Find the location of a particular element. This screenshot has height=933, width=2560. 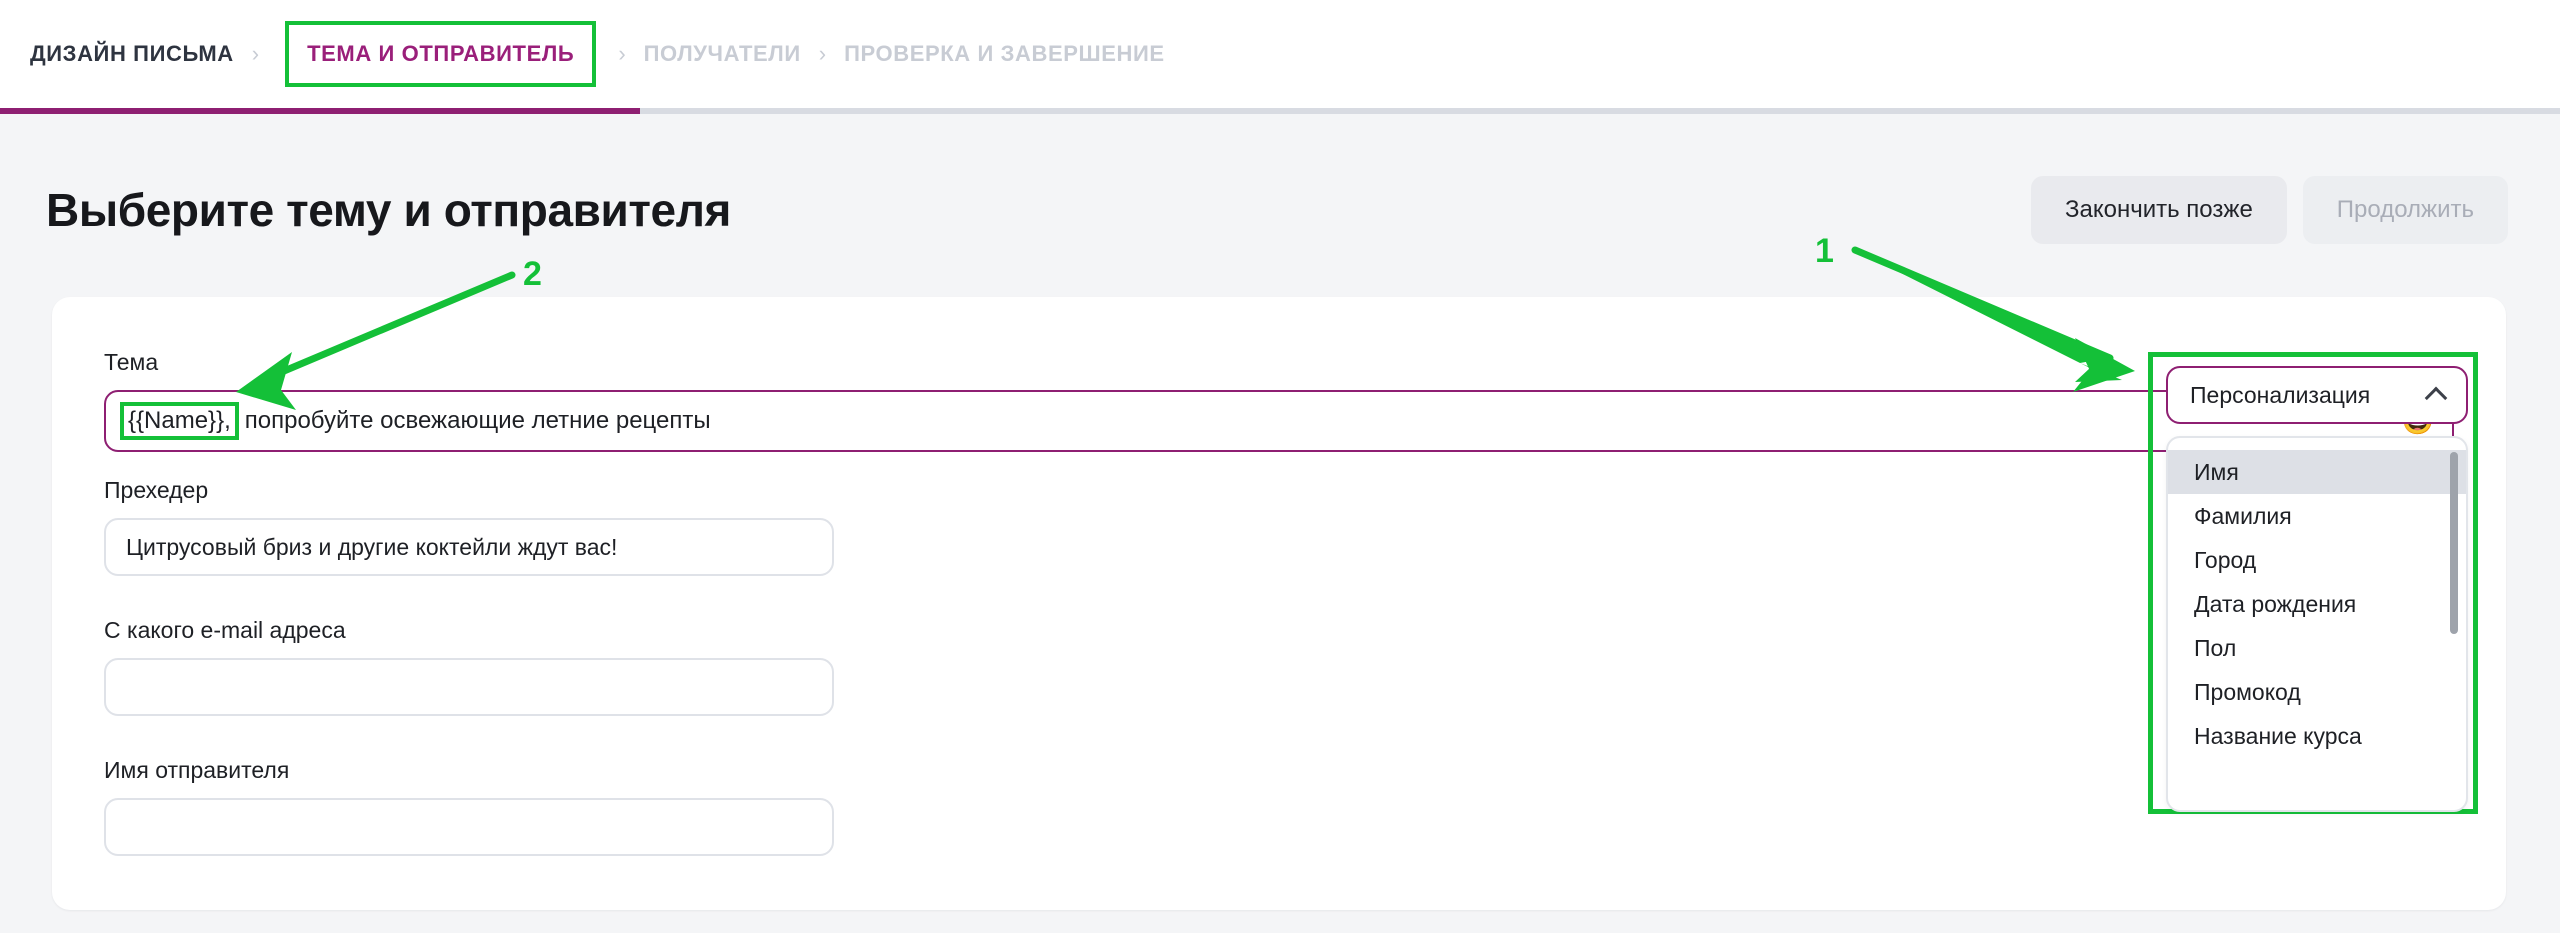

sender-name-field-block: Имя отправителя is located at coordinates (469, 806).